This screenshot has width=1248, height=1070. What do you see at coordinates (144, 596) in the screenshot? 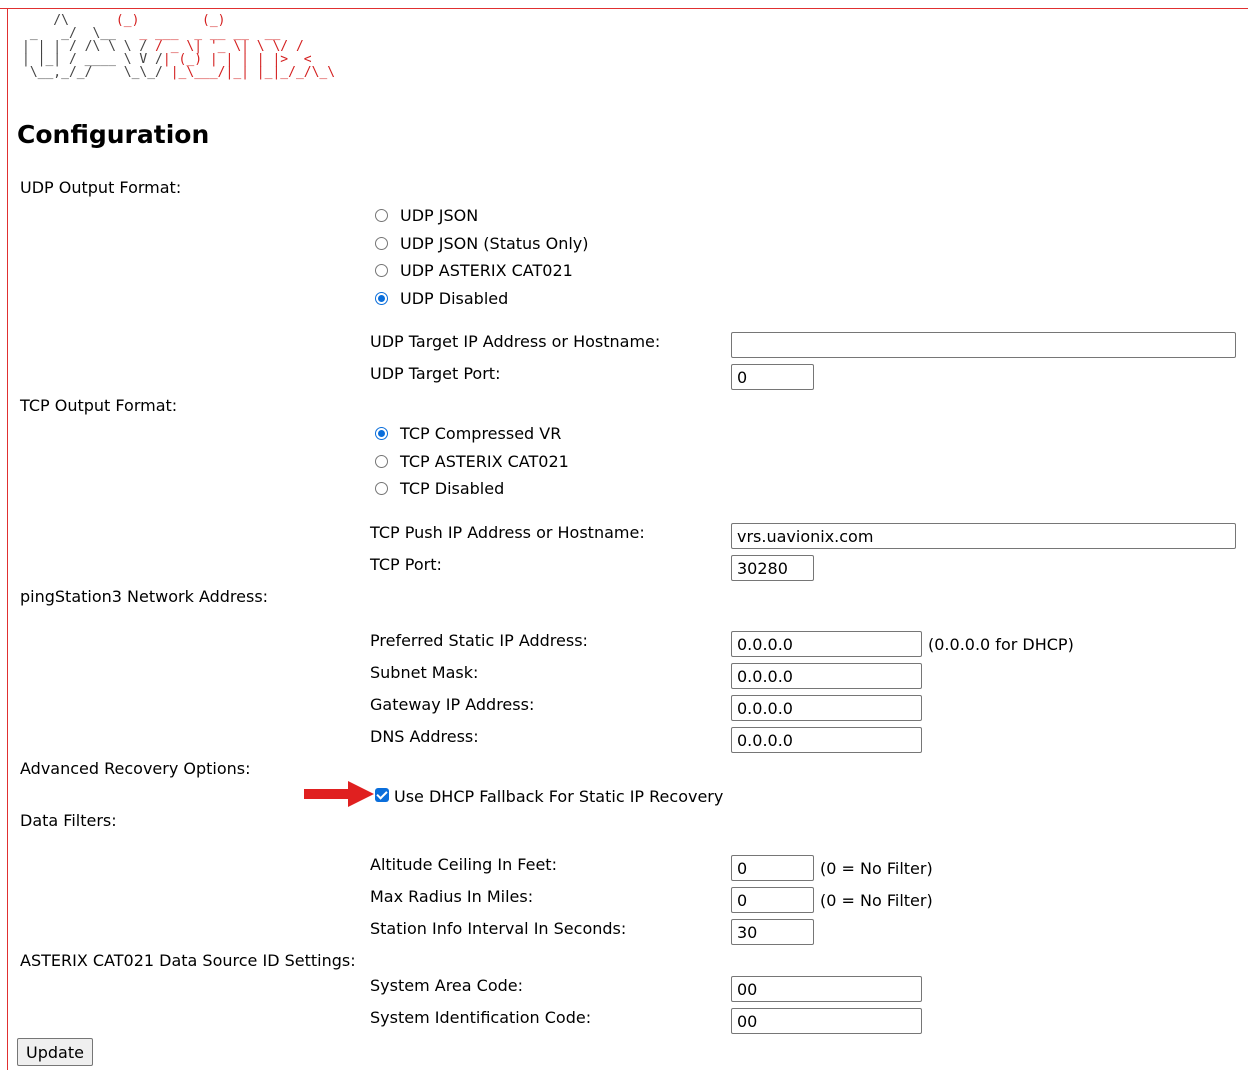
I see `network-address-label: pingStation3 Network Address:` at bounding box center [144, 596].